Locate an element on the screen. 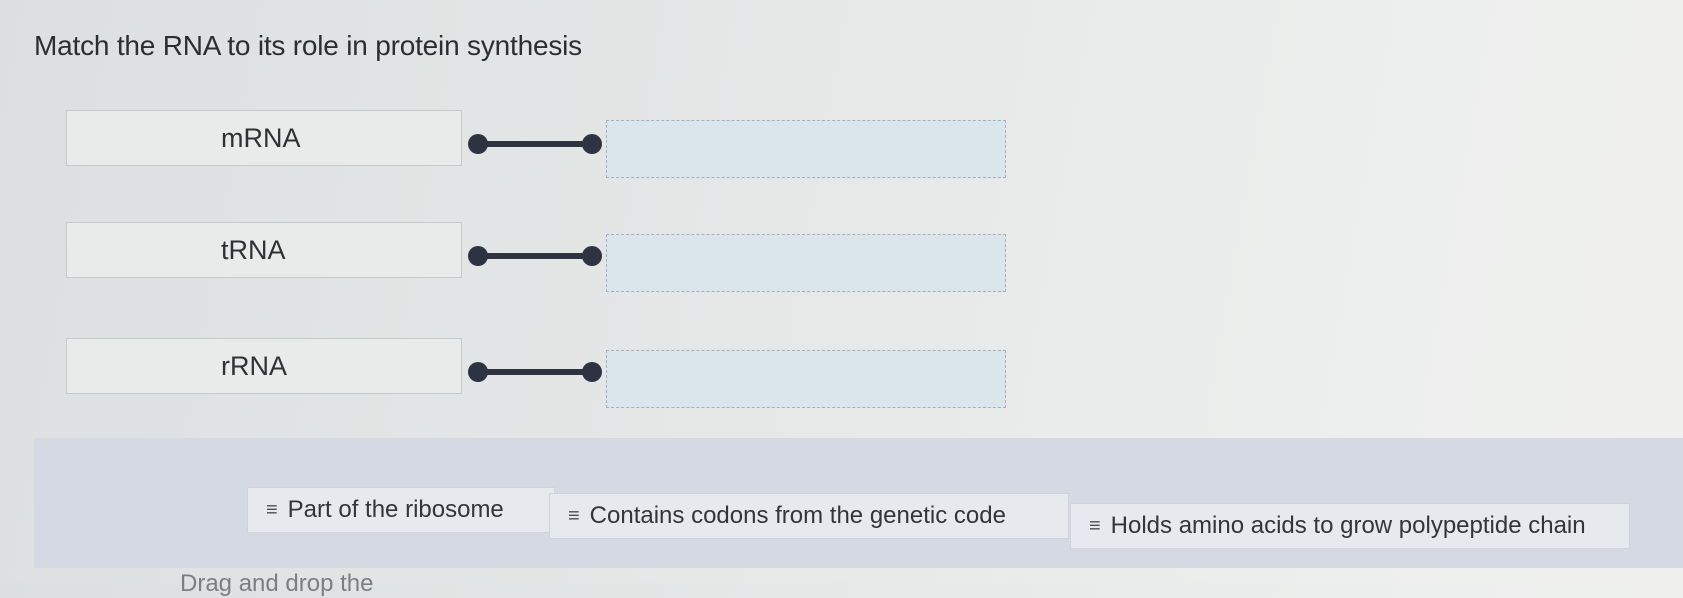  term-label-mrna: mRNA is located at coordinates (261, 137).